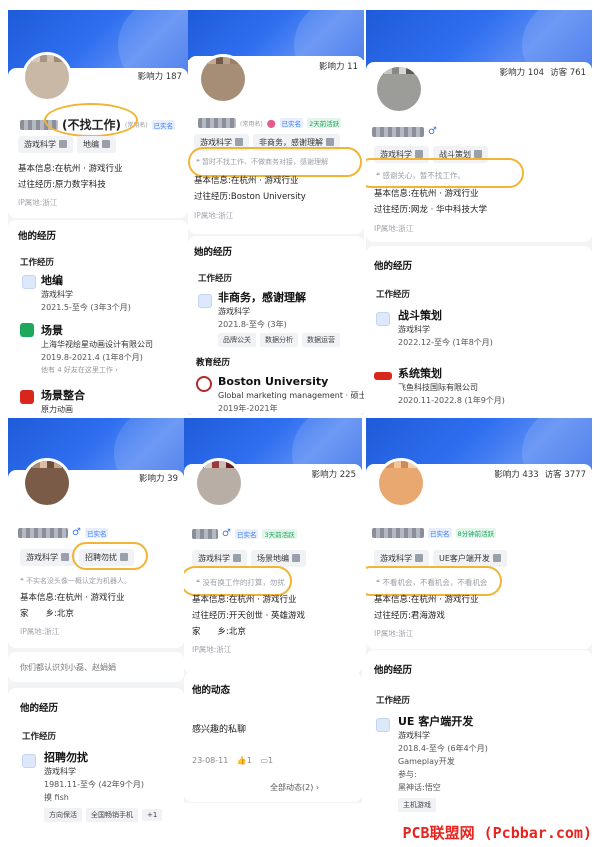 This screenshot has width=600, height=847. What do you see at coordinates (75, 581) in the screenshot?
I see `status-quote: ❝ 不实名没头像一概认定为机器人。` at bounding box center [75, 581].